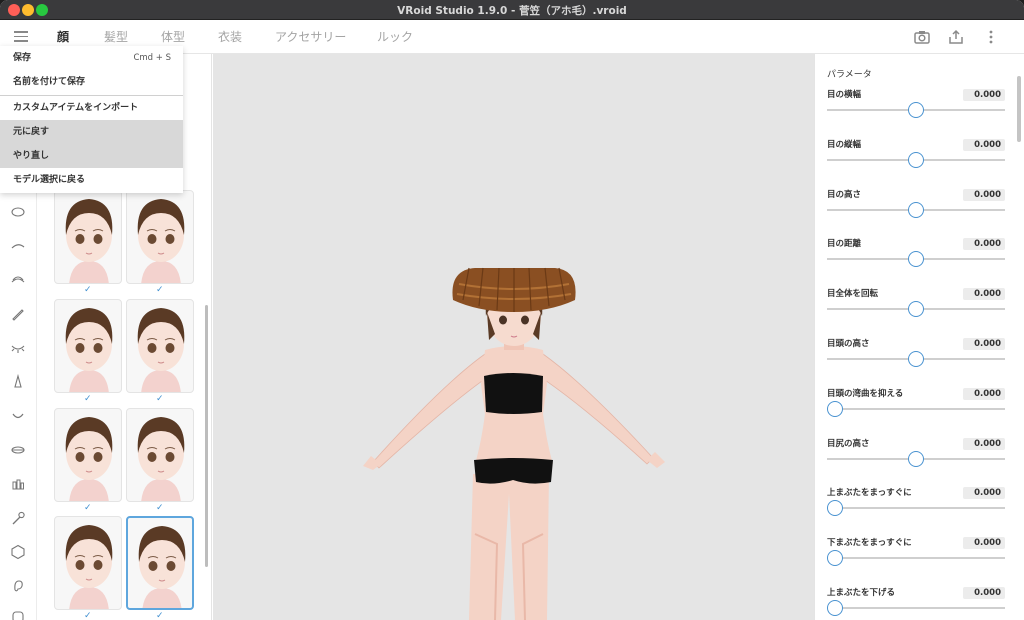 The height and width of the screenshot is (620, 1024). I want to click on camera-icon, so click(922, 37).